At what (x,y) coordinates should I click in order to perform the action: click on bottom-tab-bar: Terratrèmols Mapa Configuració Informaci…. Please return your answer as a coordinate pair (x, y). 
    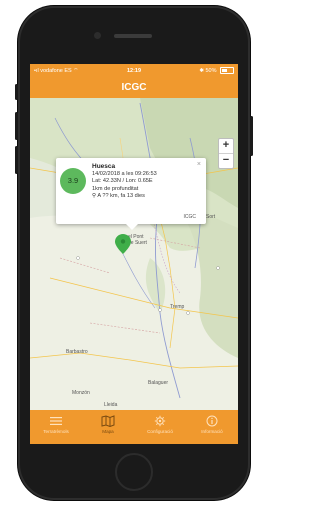
    Looking at the image, I should click on (134, 427).